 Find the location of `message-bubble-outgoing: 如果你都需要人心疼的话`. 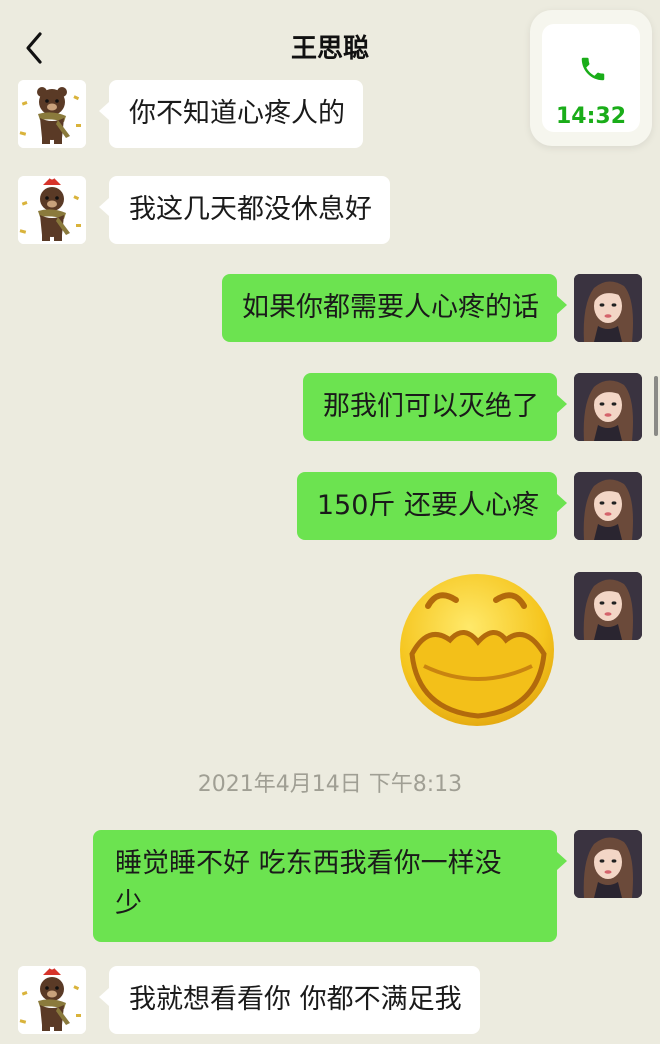

message-bubble-outgoing: 如果你都需要人心疼的话 is located at coordinates (394, 308).